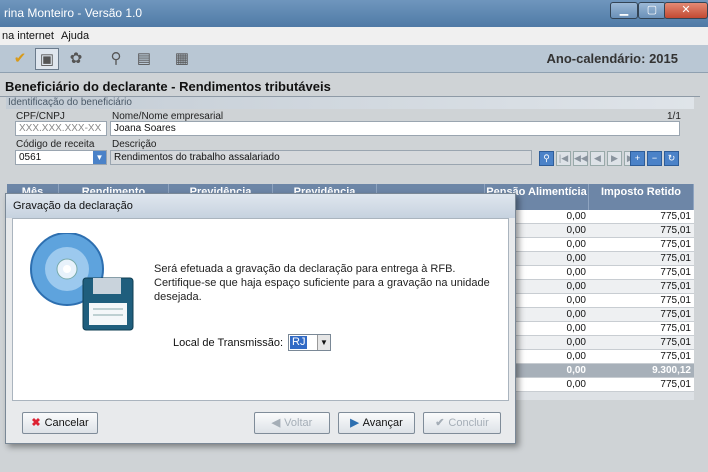  I want to click on location-select: RJ ▼, so click(309, 342).